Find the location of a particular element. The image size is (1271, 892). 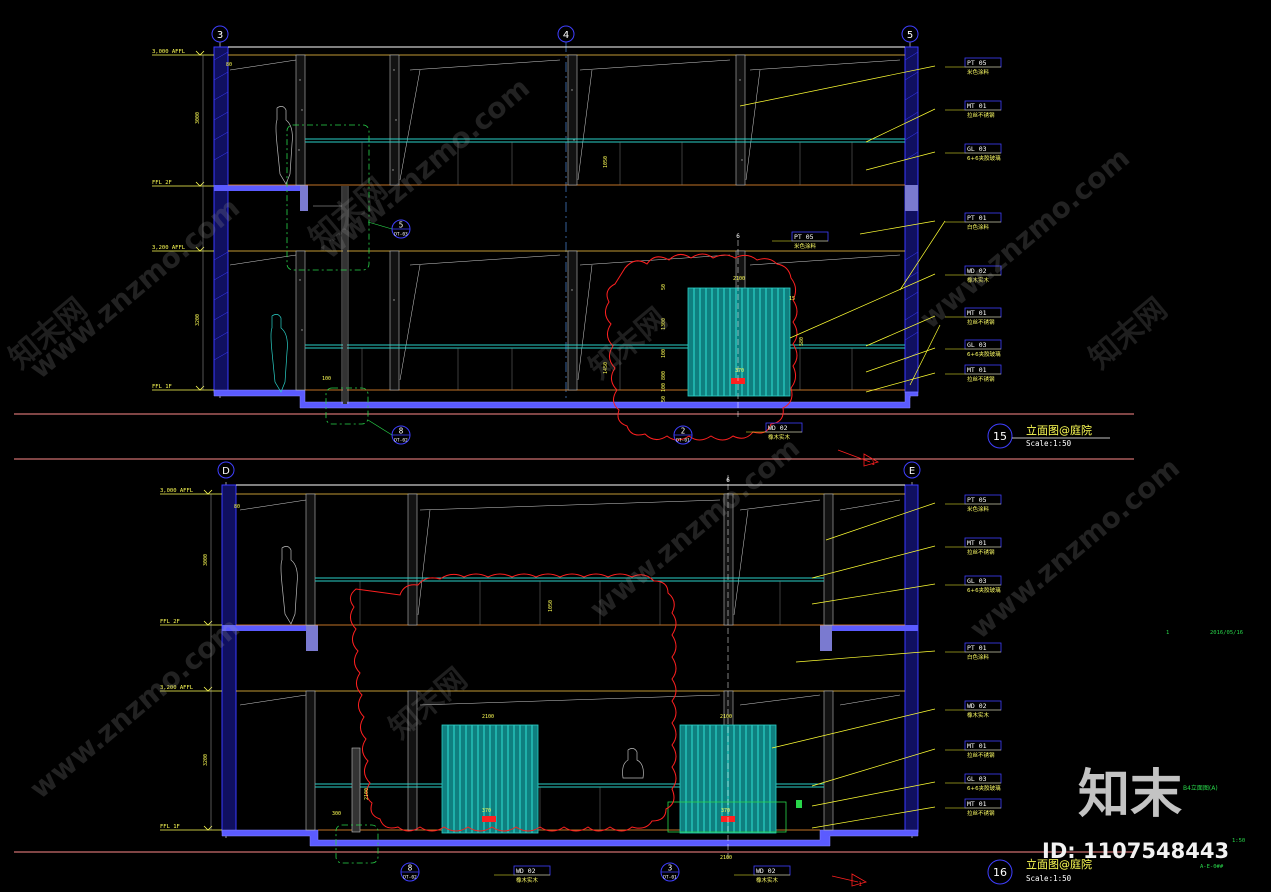

revision-count: 1 is located at coordinates (1167, 633).